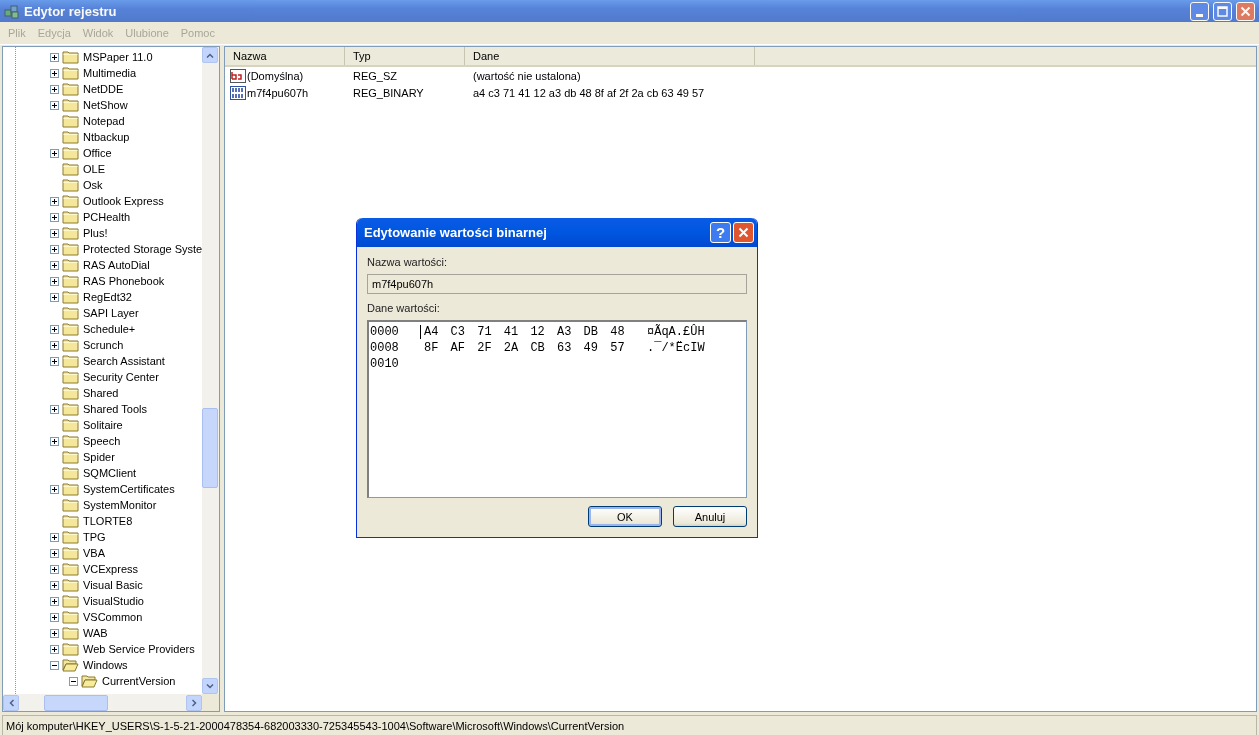 Image resolution: width=1259 pixels, height=735 pixels. I want to click on tree-item: SQMClient, so click(110, 473).